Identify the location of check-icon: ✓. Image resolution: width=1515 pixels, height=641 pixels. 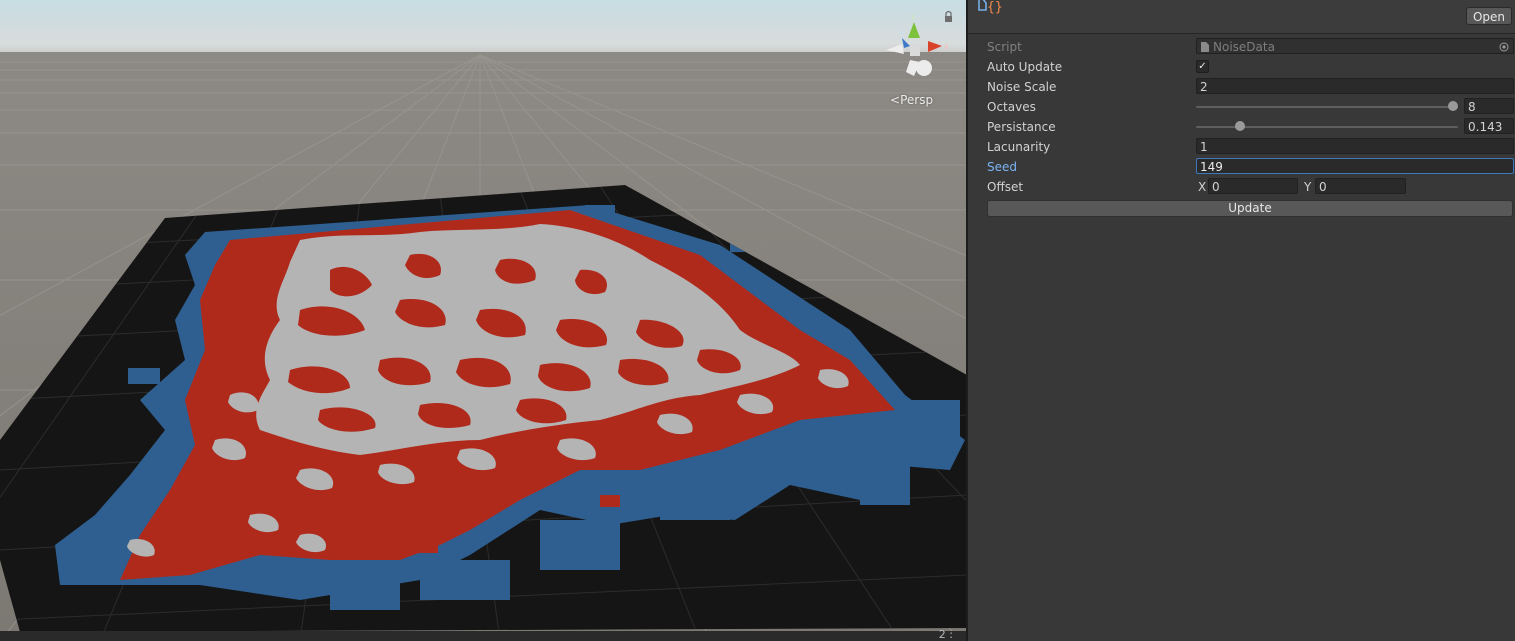
(1202, 66).